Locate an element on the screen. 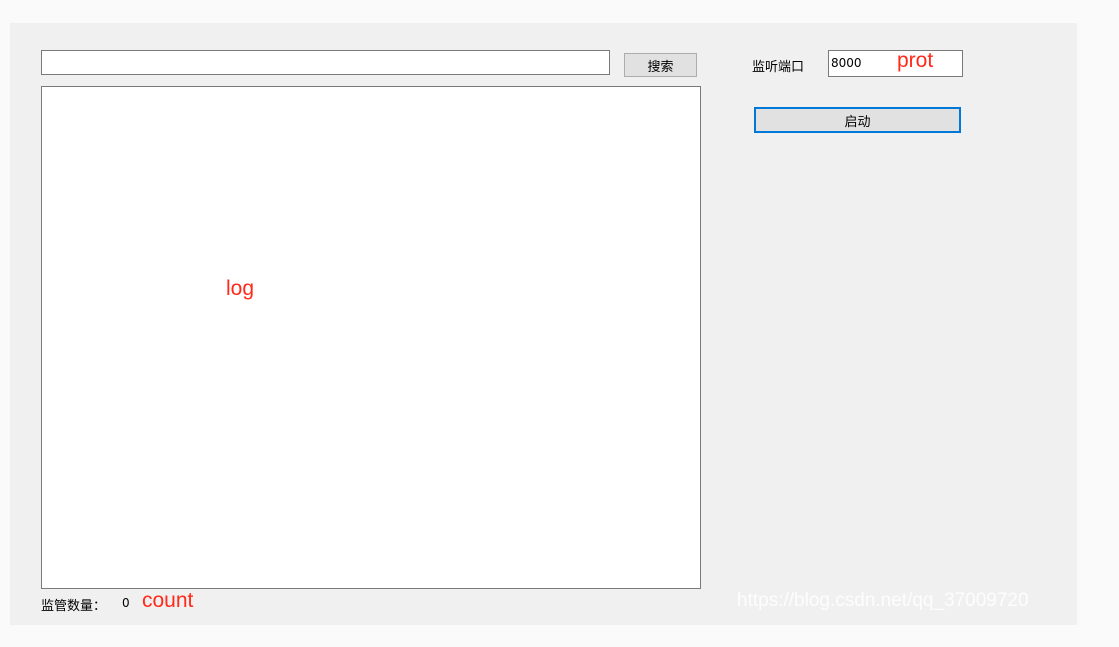  count-value: 0 is located at coordinates (126, 603).